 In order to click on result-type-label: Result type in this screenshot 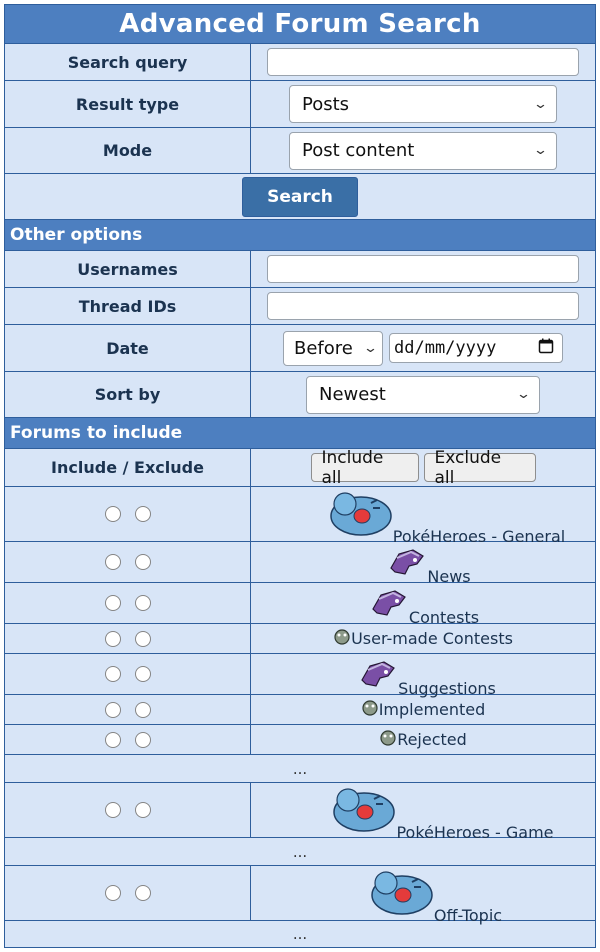, I will do `click(128, 104)`.